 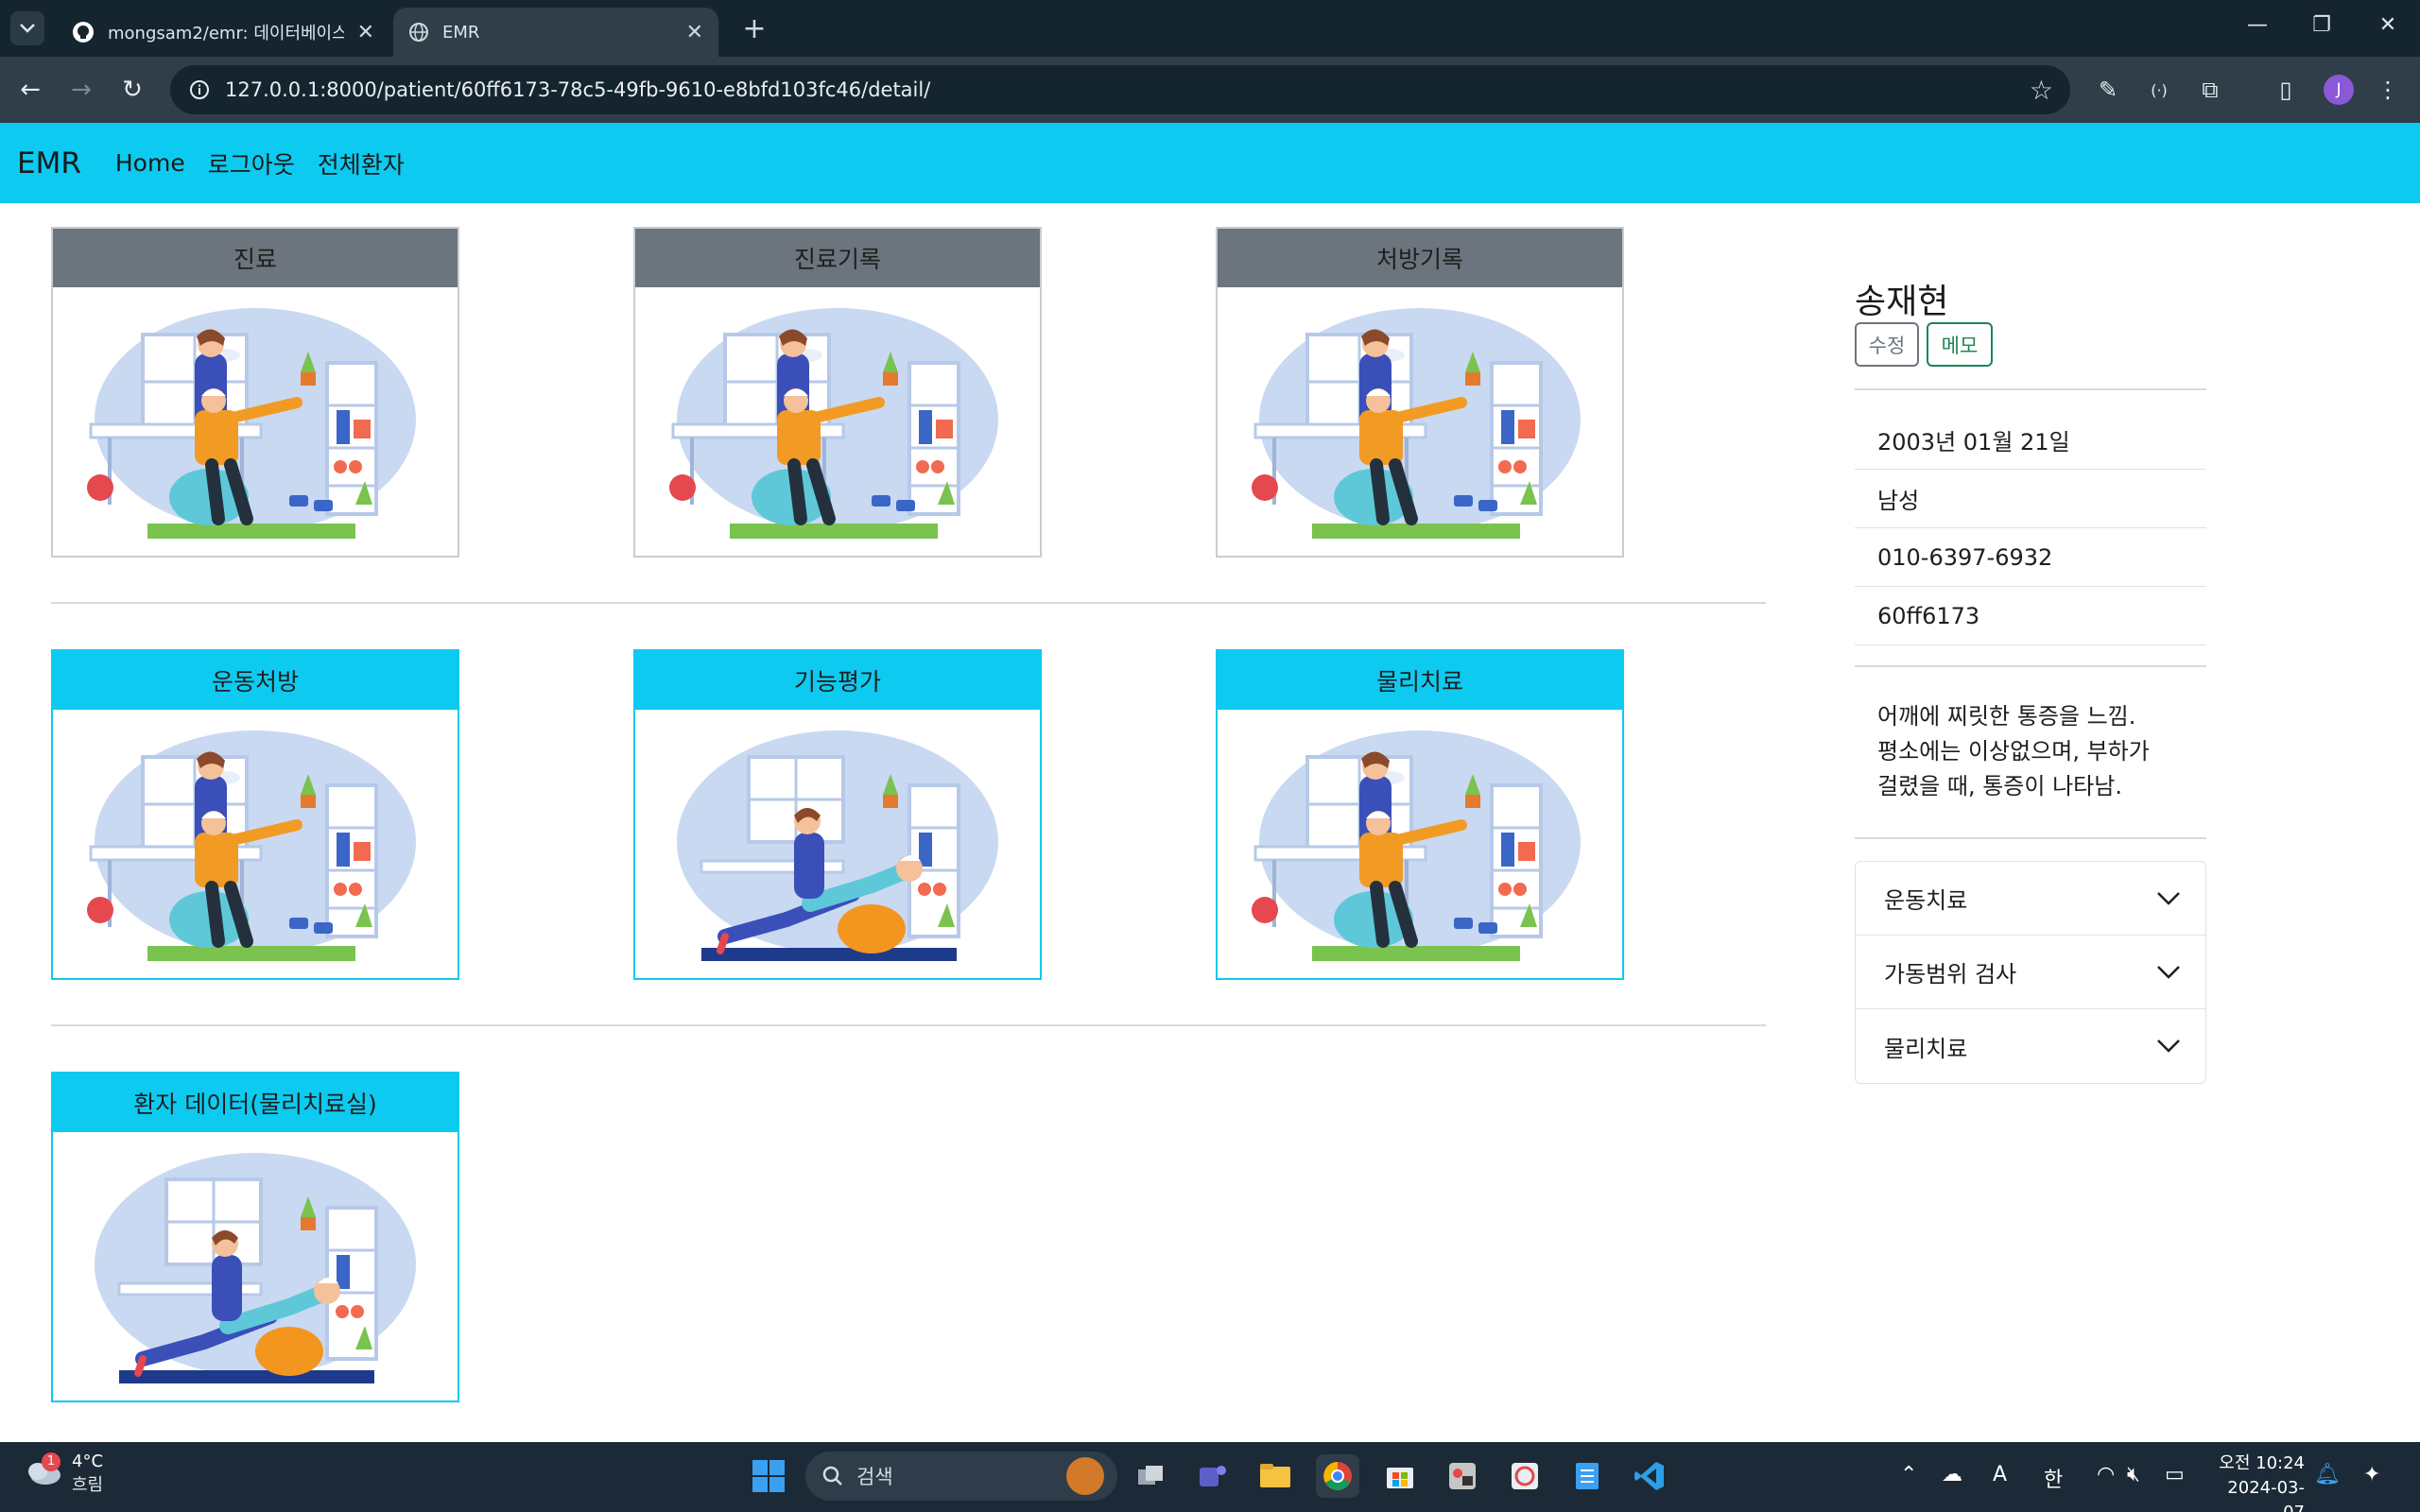 What do you see at coordinates (43, 1471) in the screenshot?
I see `cloud-icon: 1` at bounding box center [43, 1471].